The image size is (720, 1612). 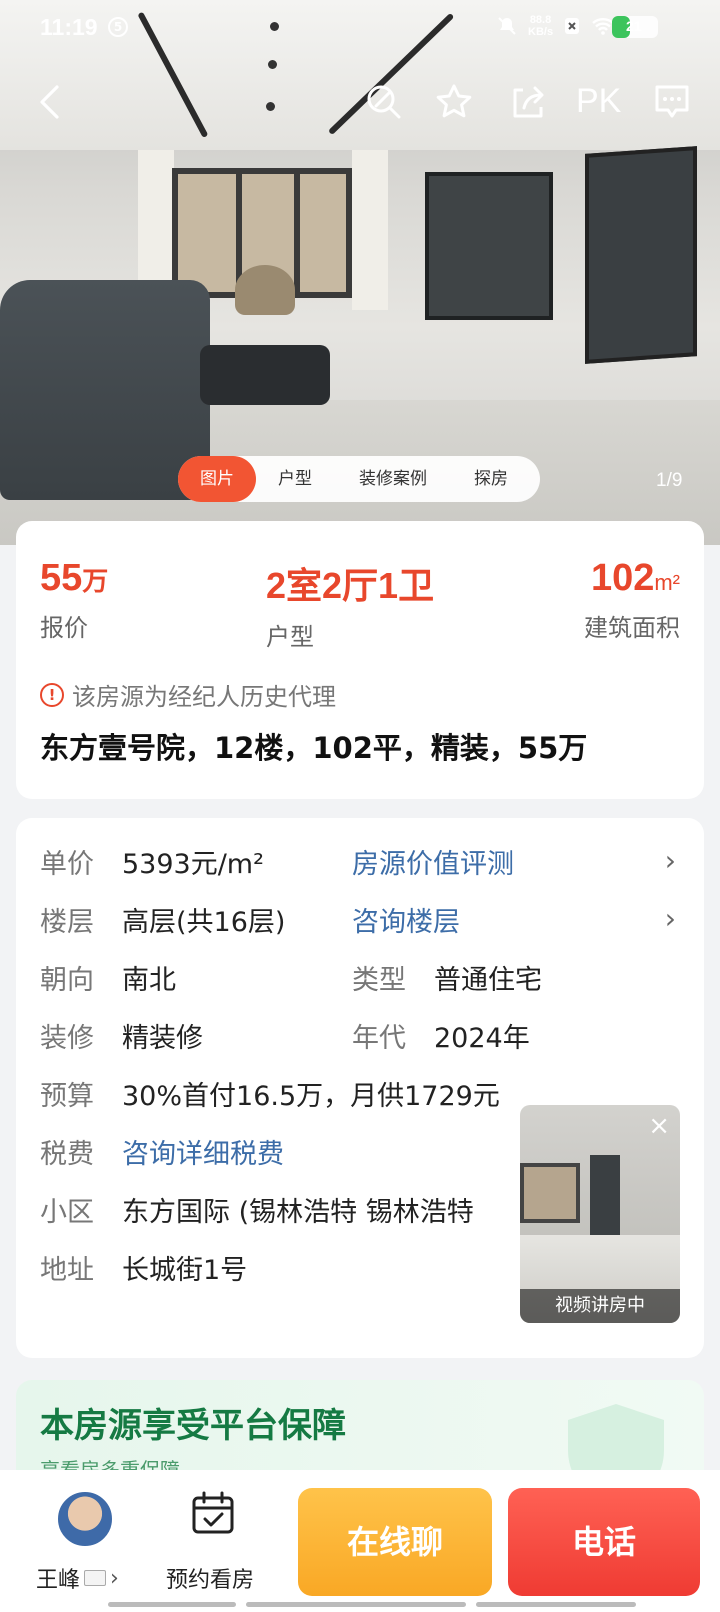 I want to click on layout-label: 户型, so click(x=290, y=637).